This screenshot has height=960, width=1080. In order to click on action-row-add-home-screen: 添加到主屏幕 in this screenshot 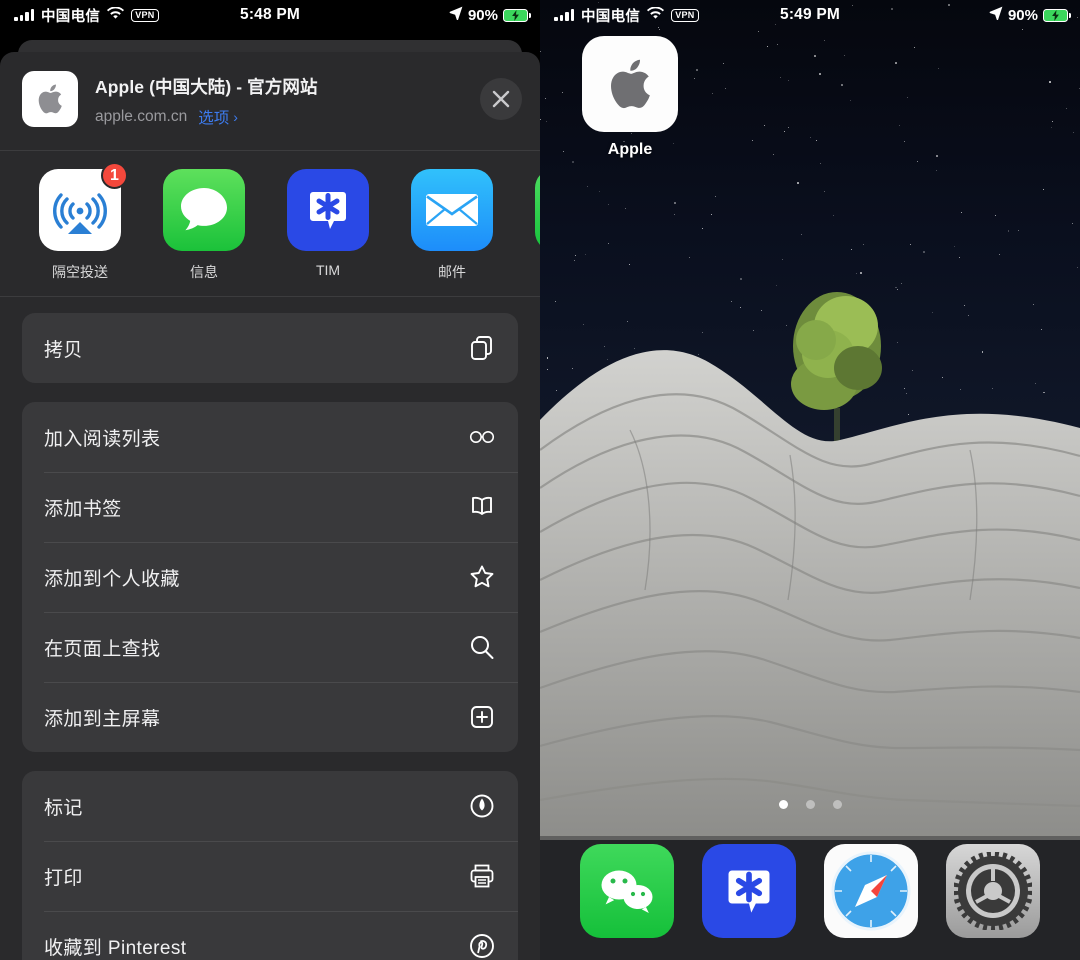, I will do `click(270, 717)`.